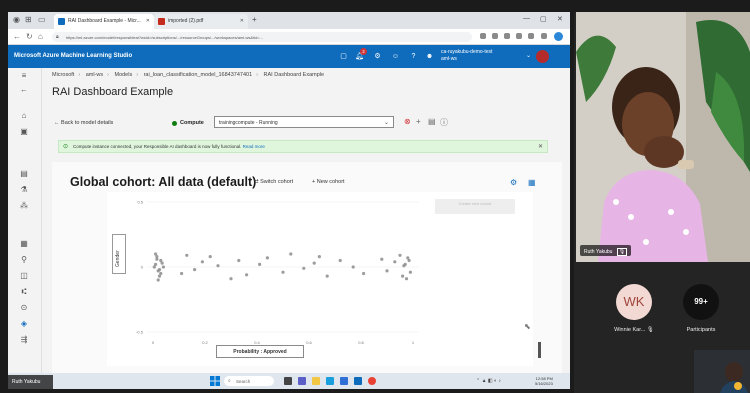 Image resolution: width=750 pixels, height=393 pixels. What do you see at coordinates (24, 260) in the screenshot?
I see `jobs-icon: ⚲` at bounding box center [24, 260].